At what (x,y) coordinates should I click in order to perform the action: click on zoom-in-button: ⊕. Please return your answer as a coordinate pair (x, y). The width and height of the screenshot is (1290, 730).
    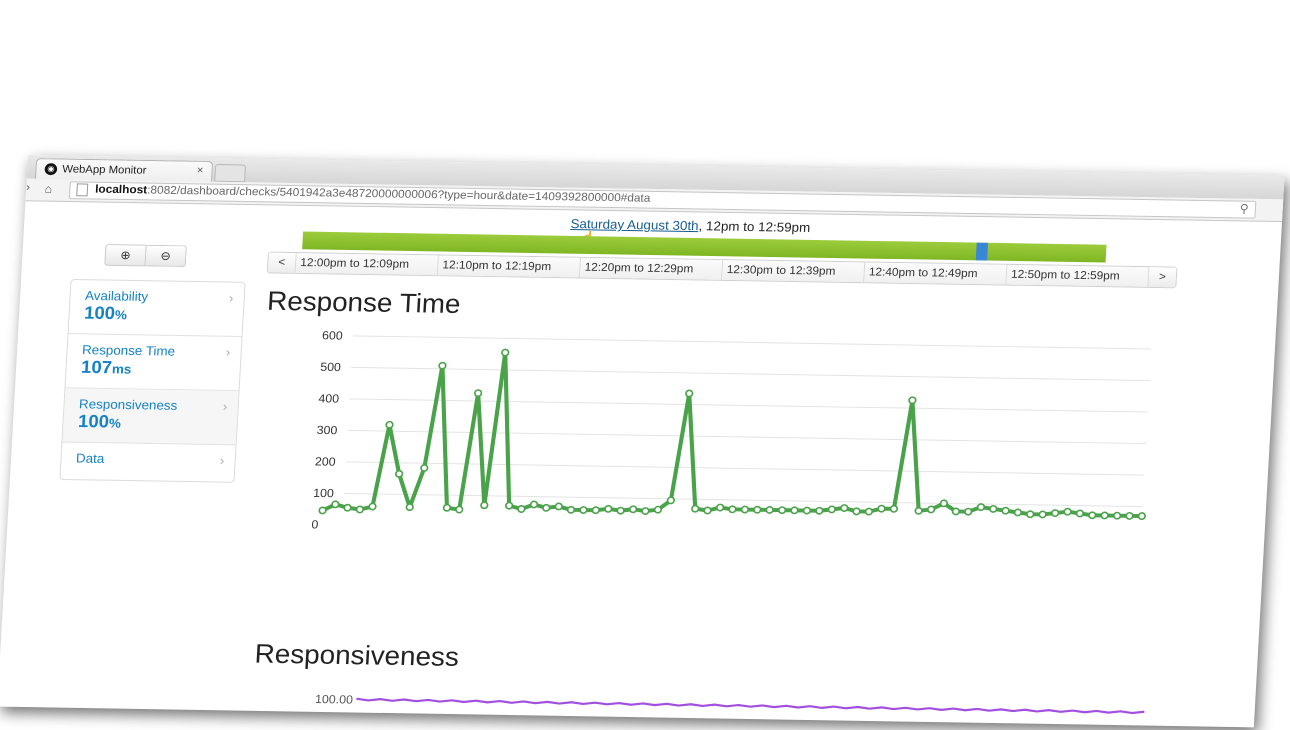
    Looking at the image, I should click on (125, 255).